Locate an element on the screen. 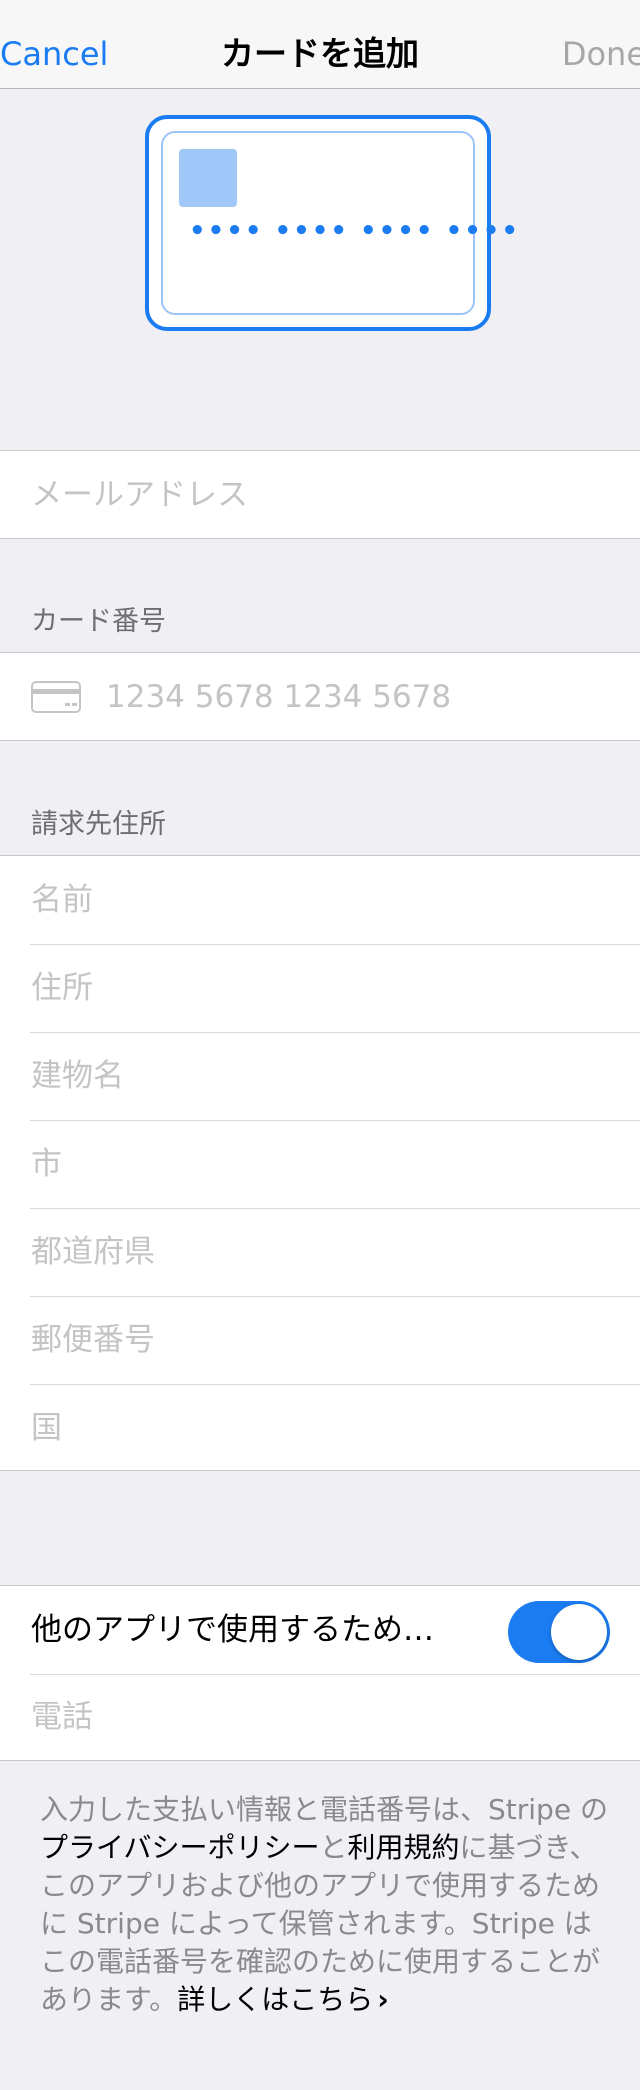 This screenshot has width=640, height=2090. email-row: メールアドレス is located at coordinates (320, 494).